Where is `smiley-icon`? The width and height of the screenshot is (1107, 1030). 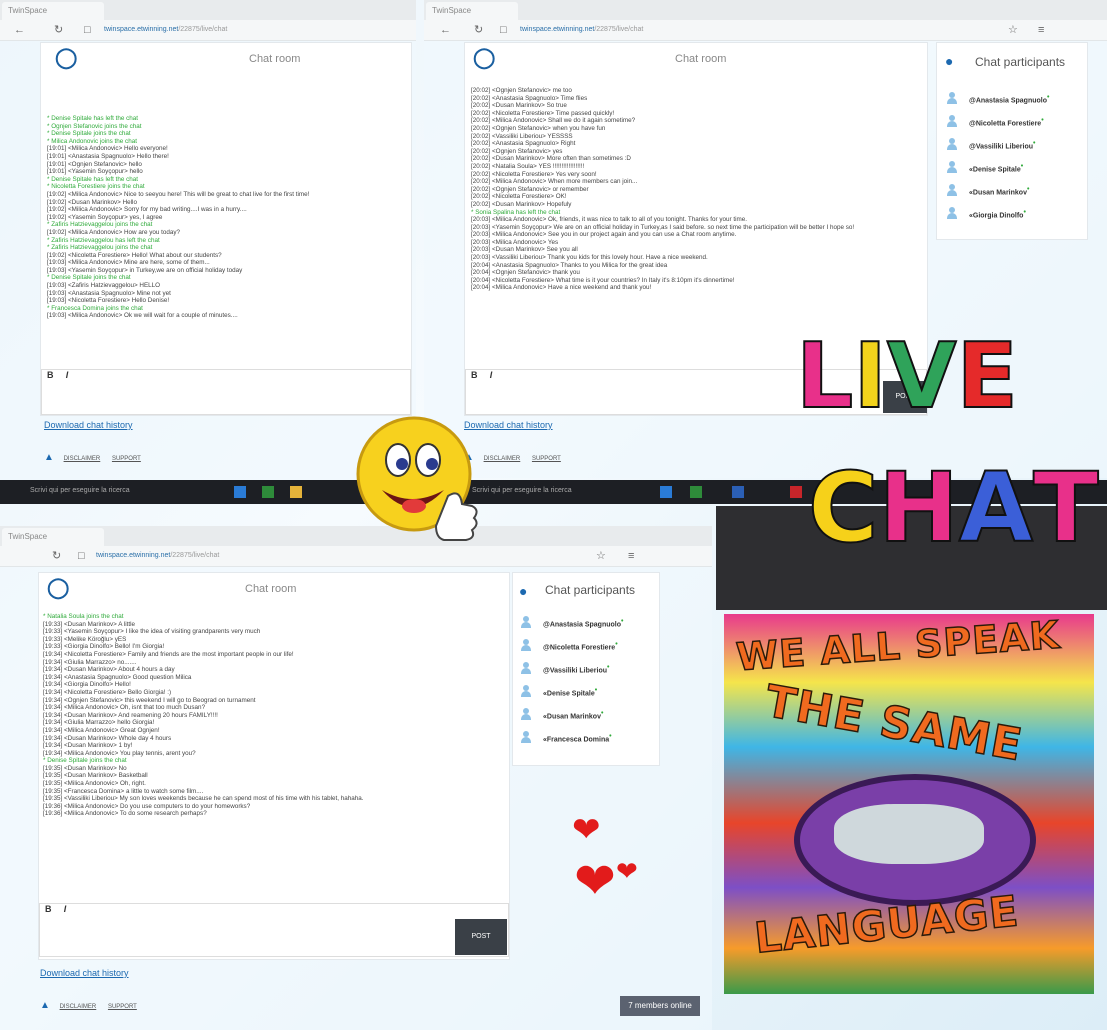 smiley-icon is located at coordinates (417, 478).